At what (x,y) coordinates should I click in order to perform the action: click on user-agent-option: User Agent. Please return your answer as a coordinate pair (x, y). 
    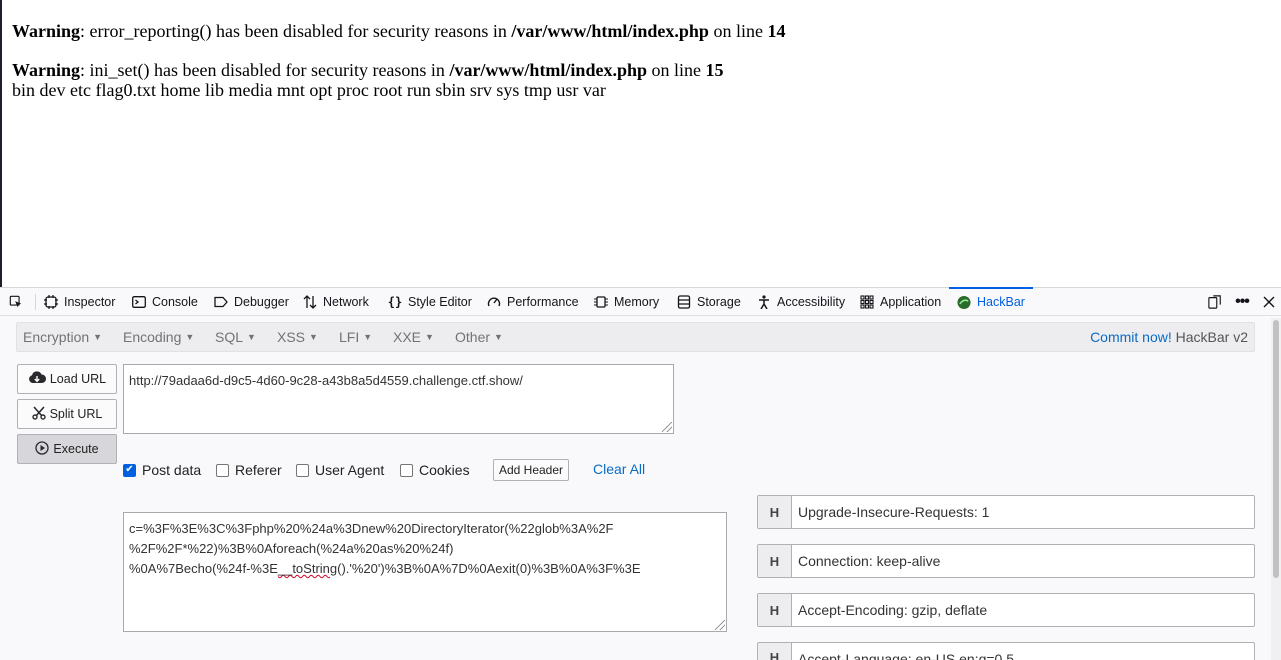
    Looking at the image, I should click on (340, 470).